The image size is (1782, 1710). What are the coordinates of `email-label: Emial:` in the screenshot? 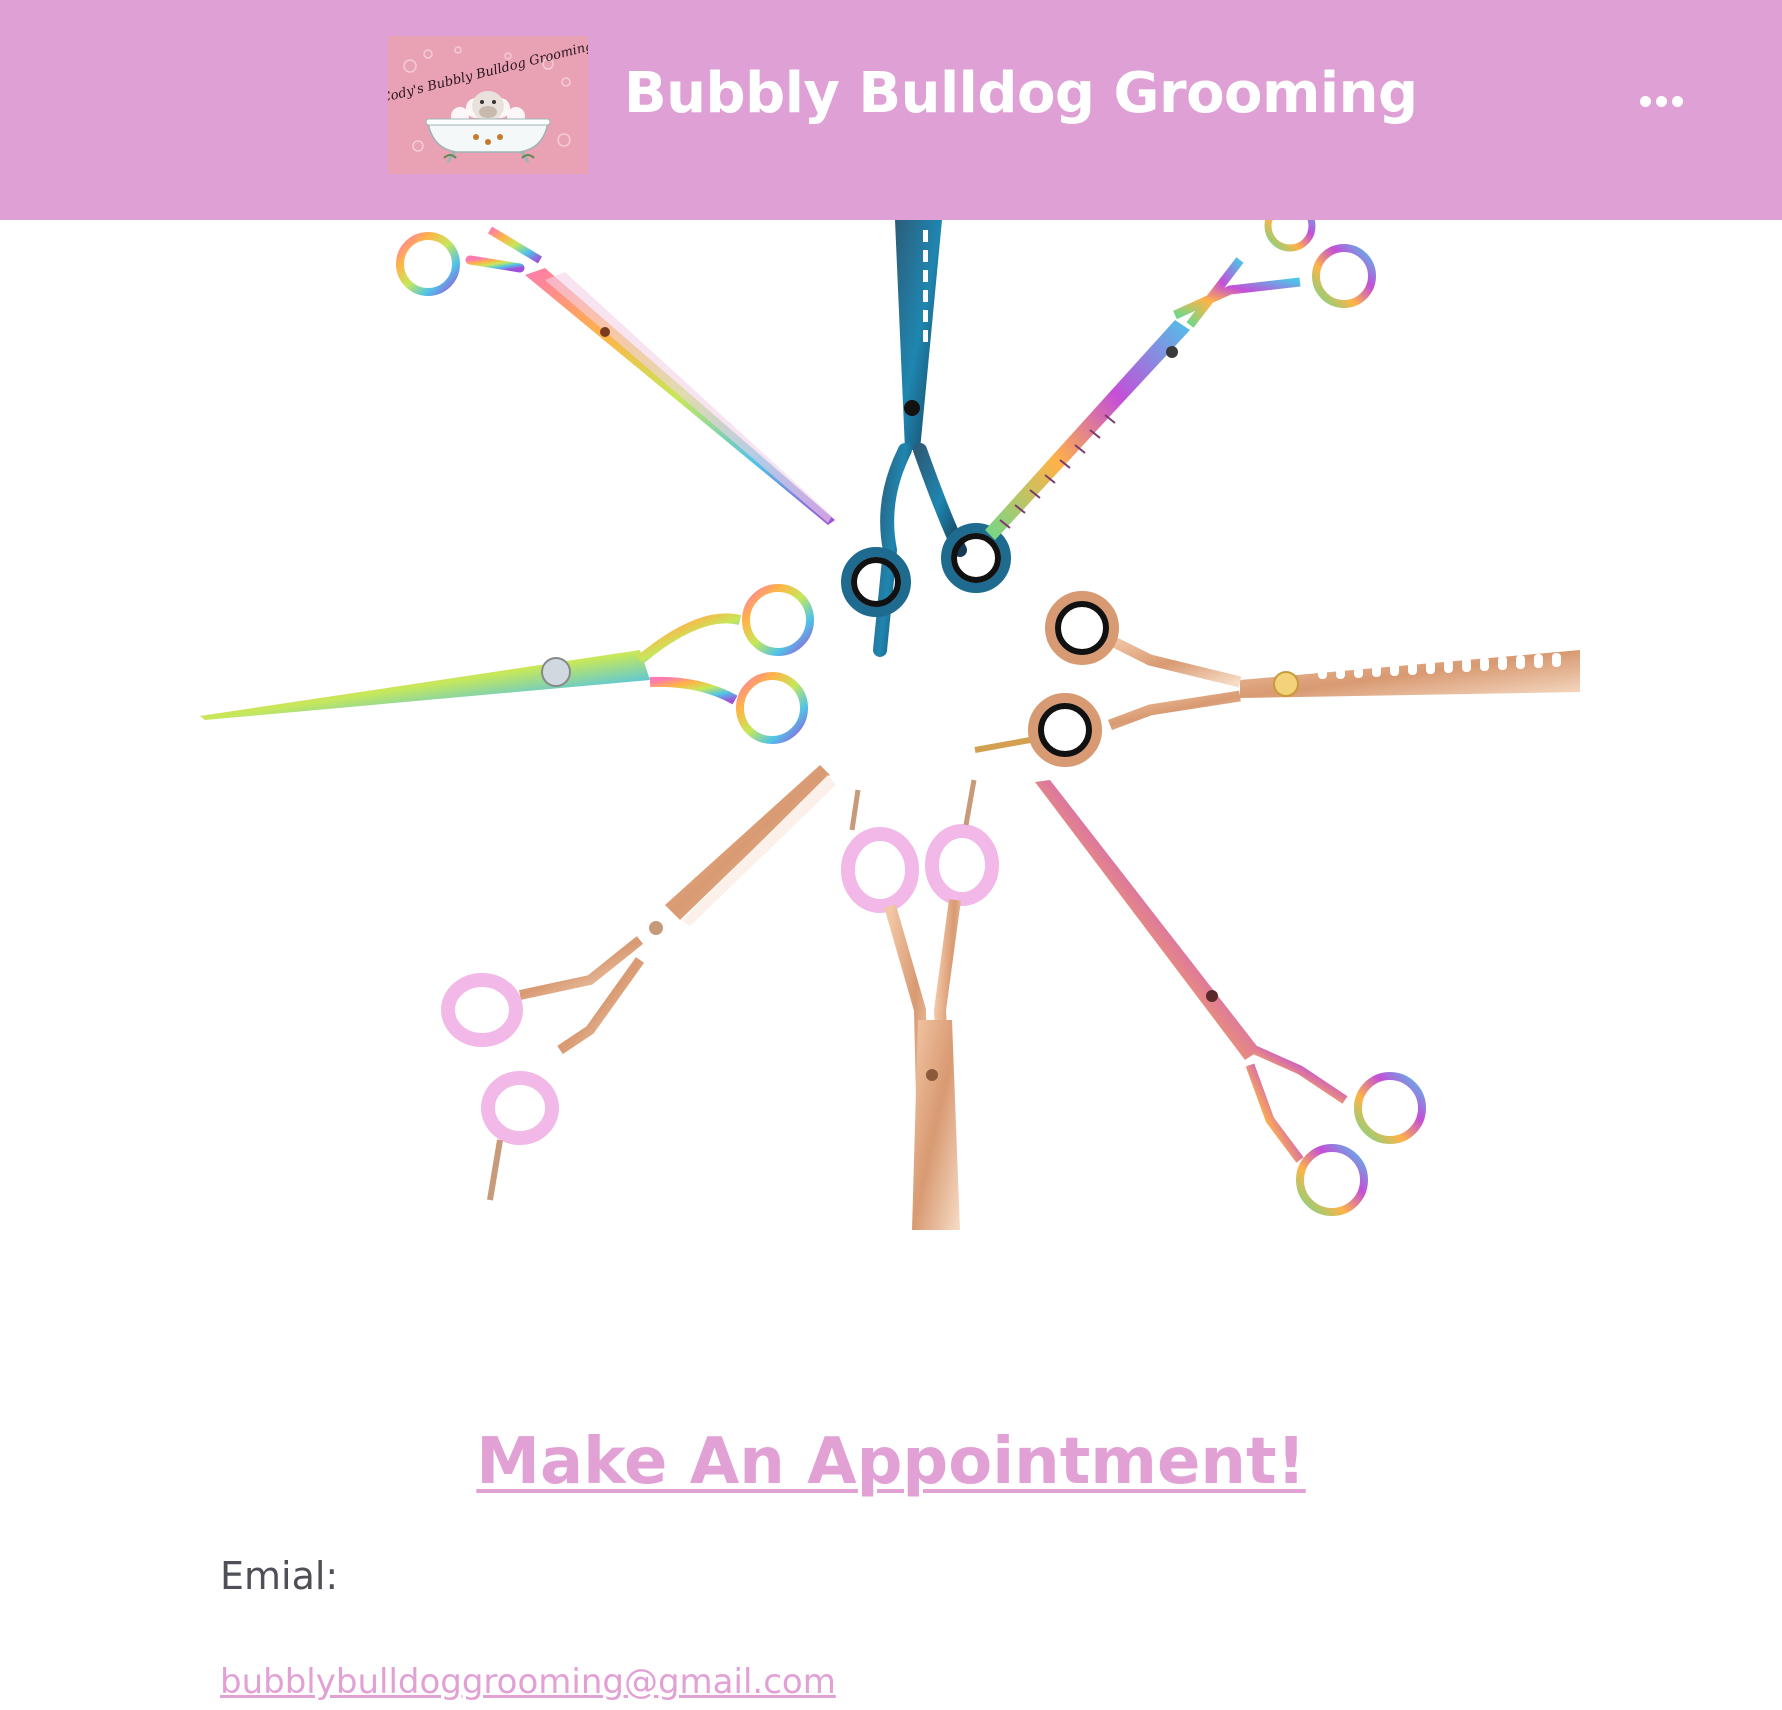 It's located at (279, 1576).